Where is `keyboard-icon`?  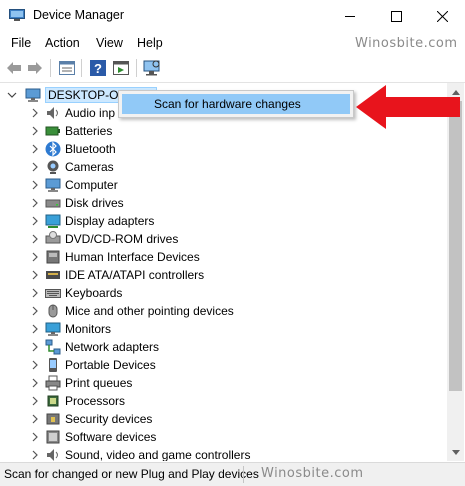
keyboard-icon is located at coordinates (53, 293).